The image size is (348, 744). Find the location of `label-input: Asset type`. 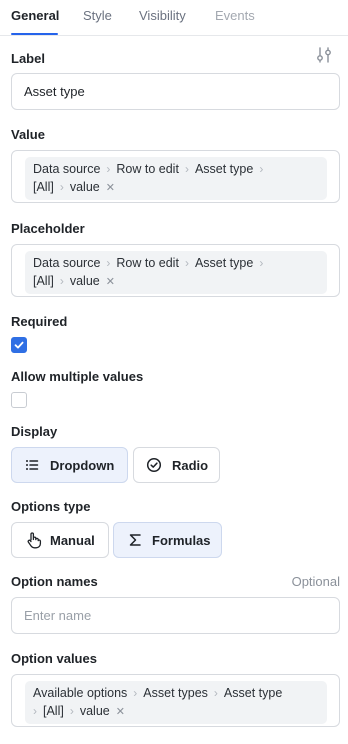

label-input: Asset type is located at coordinates (175, 91).